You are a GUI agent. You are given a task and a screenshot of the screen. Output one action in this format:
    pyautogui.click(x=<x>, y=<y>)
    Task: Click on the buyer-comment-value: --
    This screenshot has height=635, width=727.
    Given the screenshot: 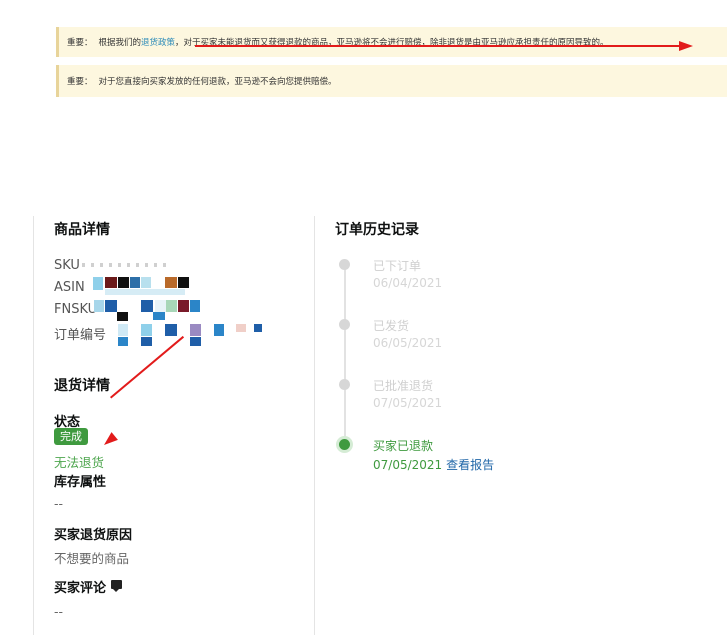 What is the action you would take?
    pyautogui.click(x=59, y=611)
    